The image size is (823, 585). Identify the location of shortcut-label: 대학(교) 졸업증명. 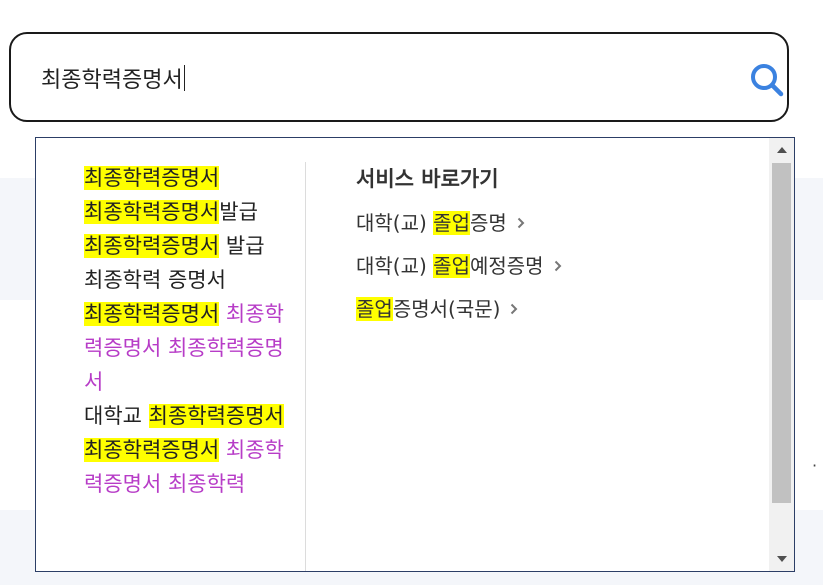
(431, 223).